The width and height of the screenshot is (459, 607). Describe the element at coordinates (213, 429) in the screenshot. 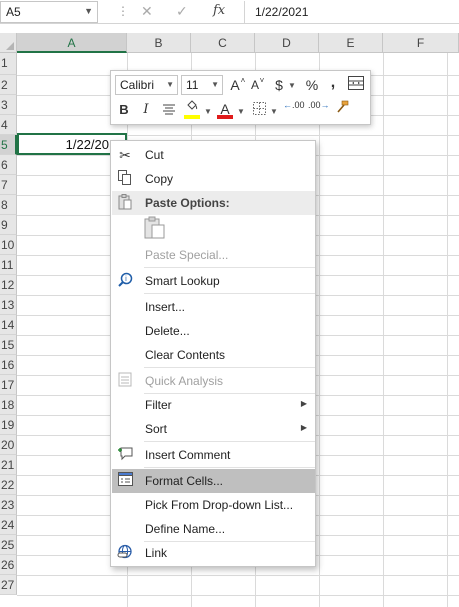

I see `menu-item-sort: Sort ▶` at that location.